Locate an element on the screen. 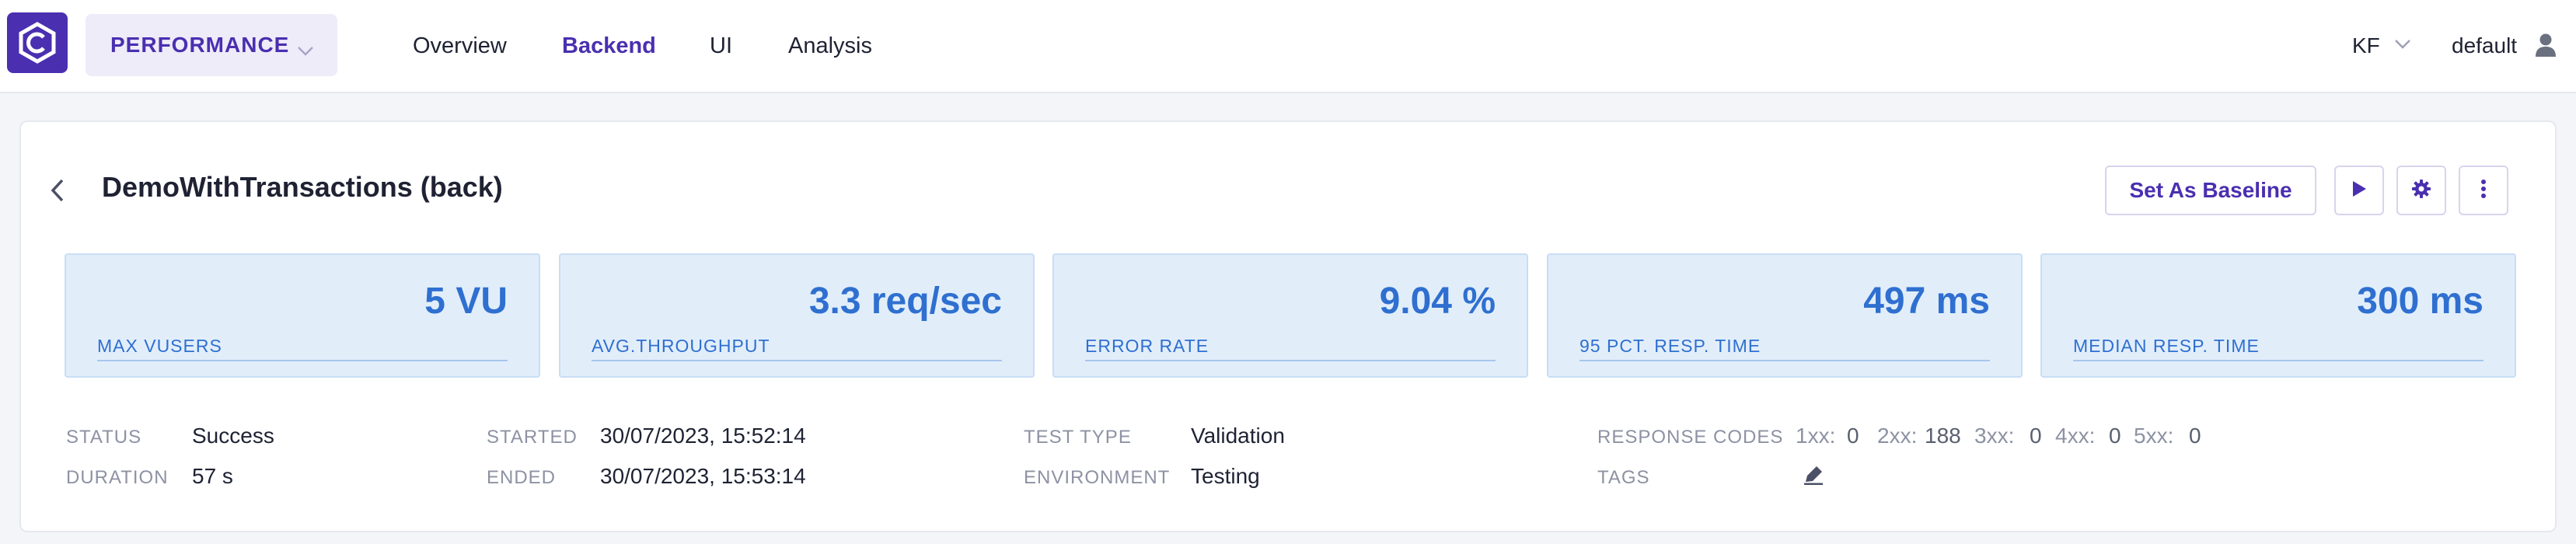 This screenshot has width=2576, height=544. pencil-icon is located at coordinates (1814, 476).